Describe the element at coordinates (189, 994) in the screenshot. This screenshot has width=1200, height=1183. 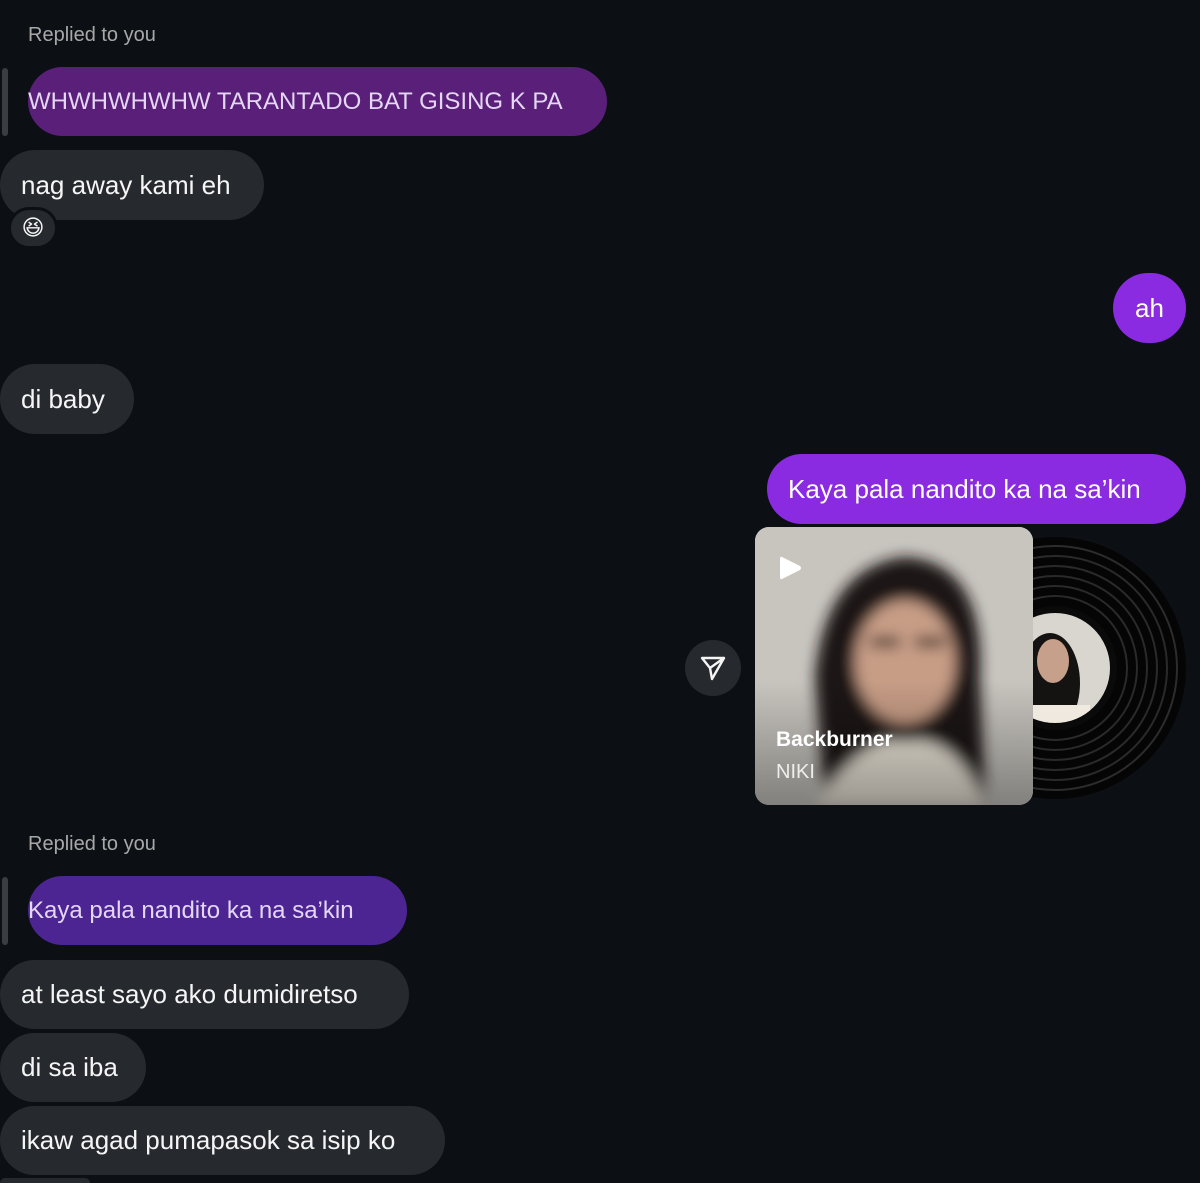
I see `message-text: at least sayo ako dumidiretso` at that location.